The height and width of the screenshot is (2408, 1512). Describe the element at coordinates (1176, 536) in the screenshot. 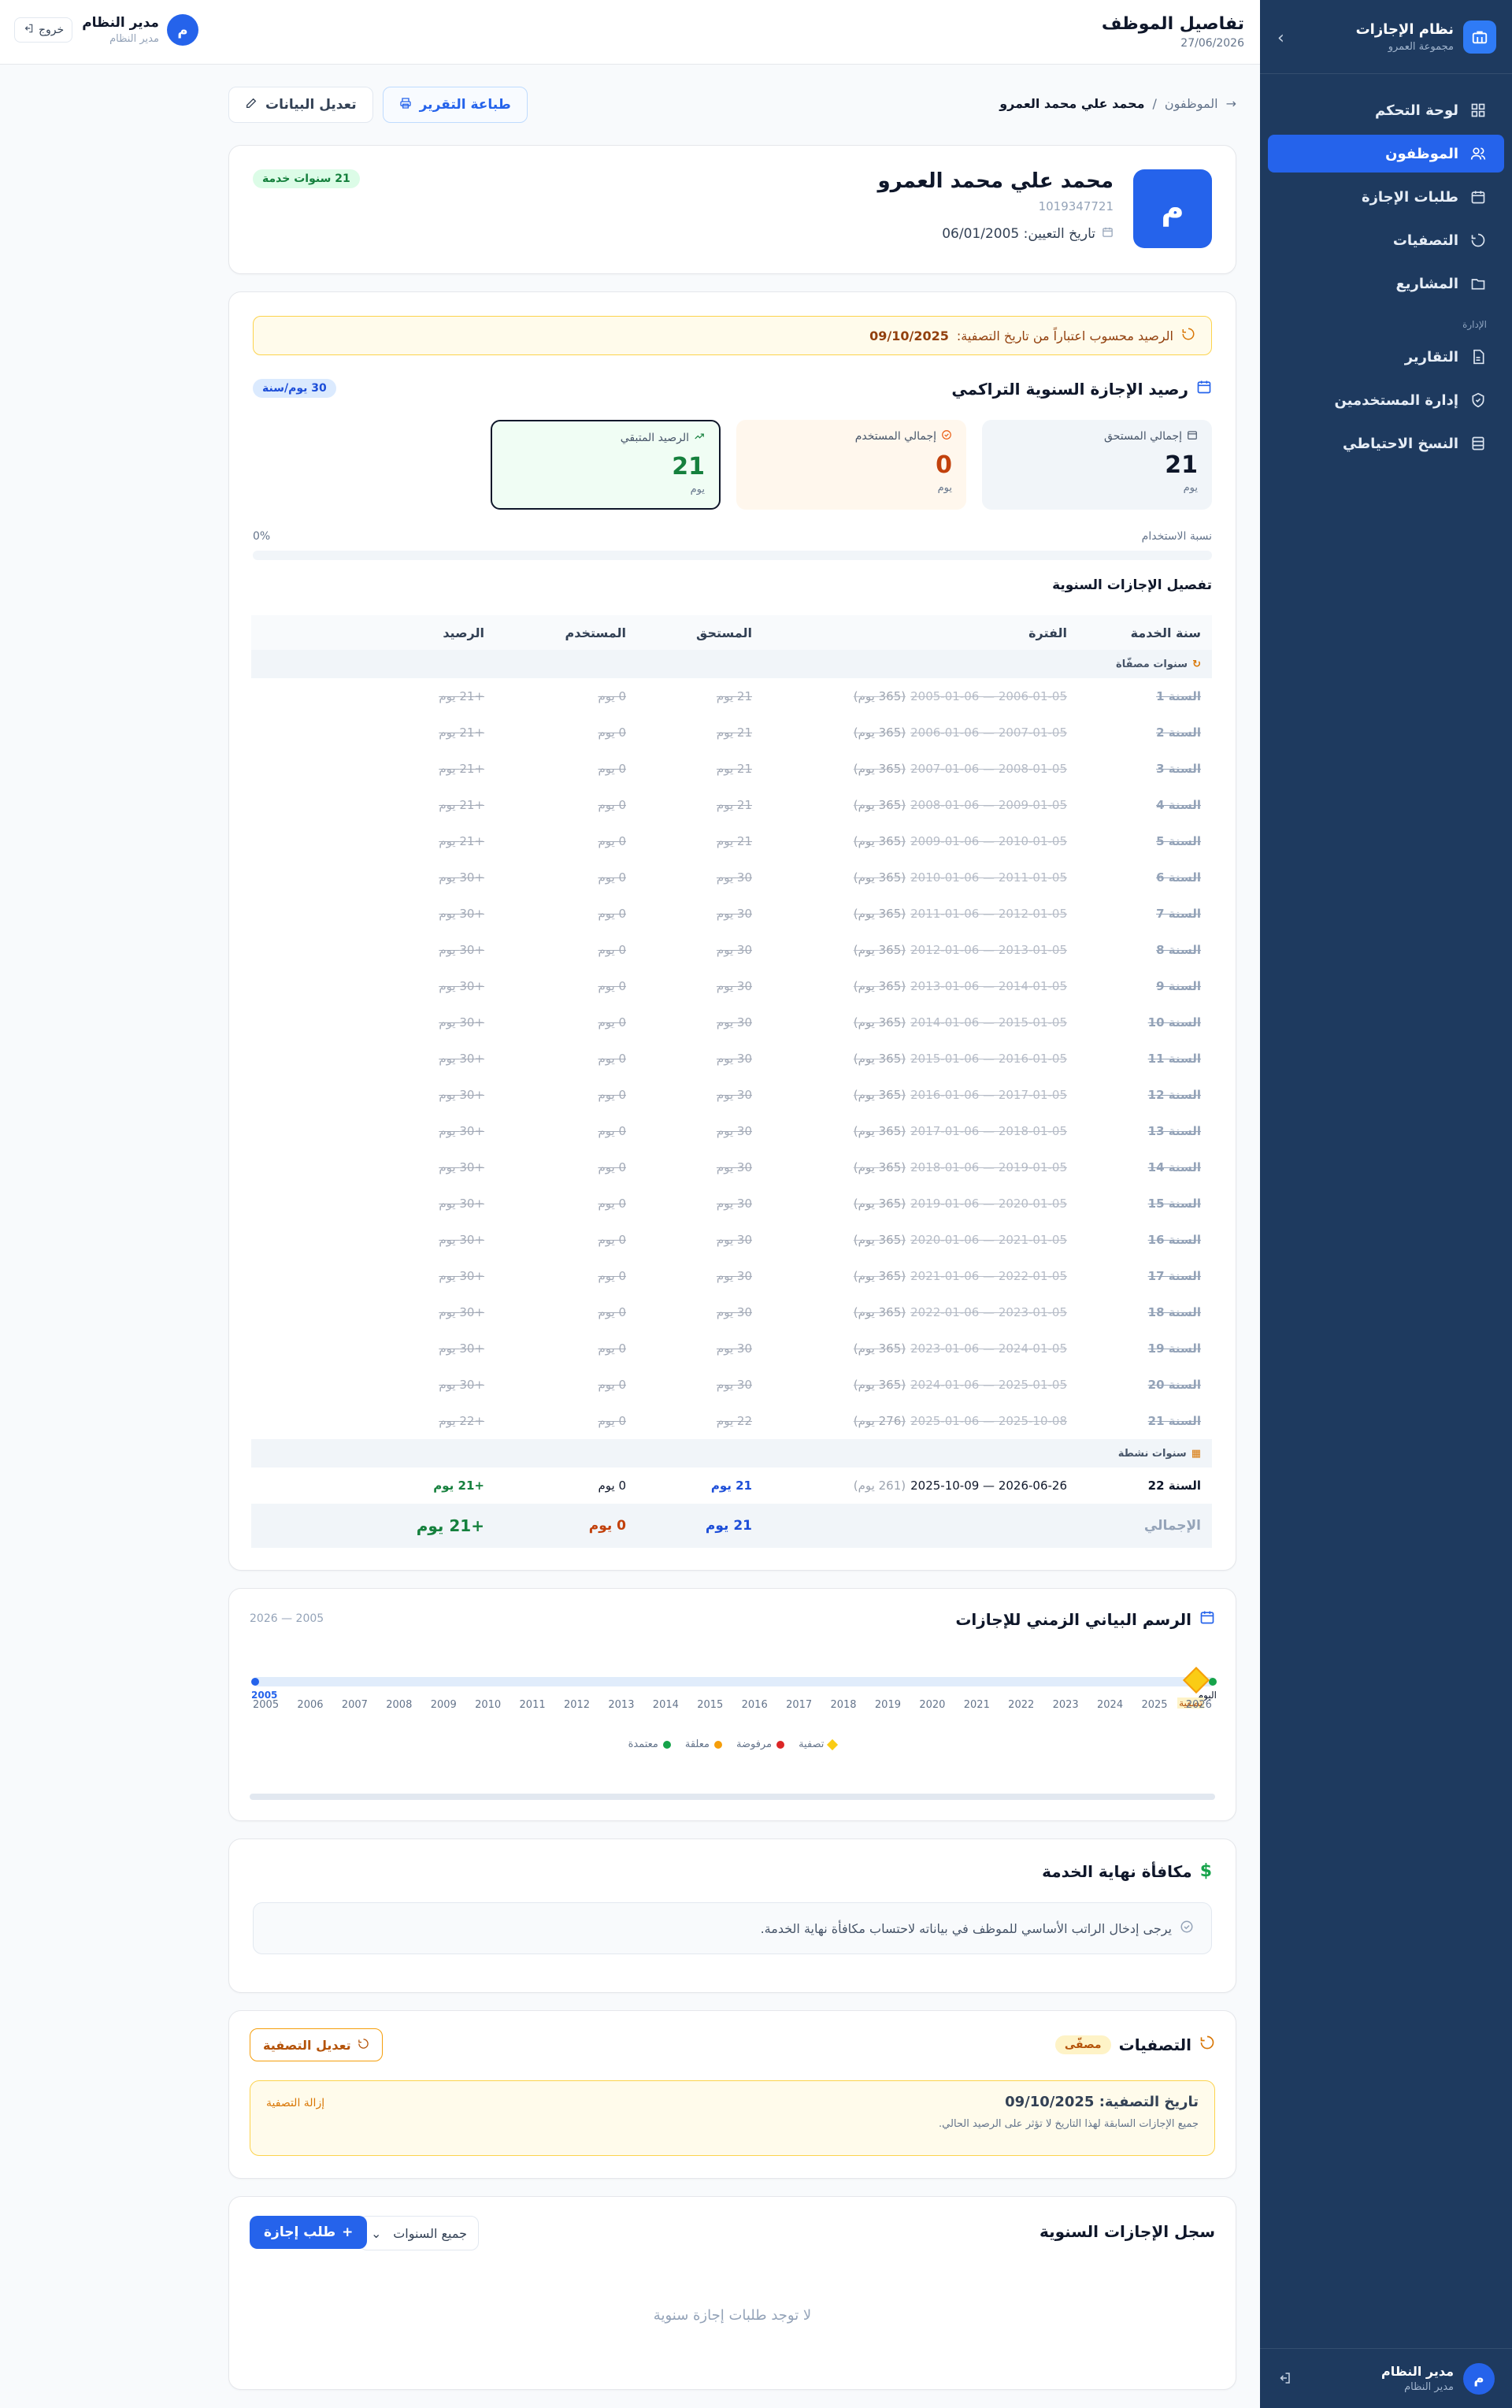

I see `usage-label: نسبة الاستخدام` at that location.